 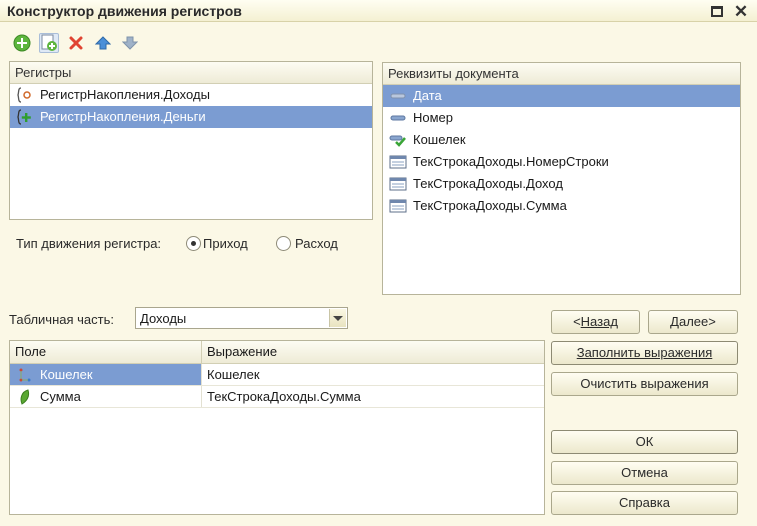 I want to click on attribute-item: Дата, so click(x=561, y=96).